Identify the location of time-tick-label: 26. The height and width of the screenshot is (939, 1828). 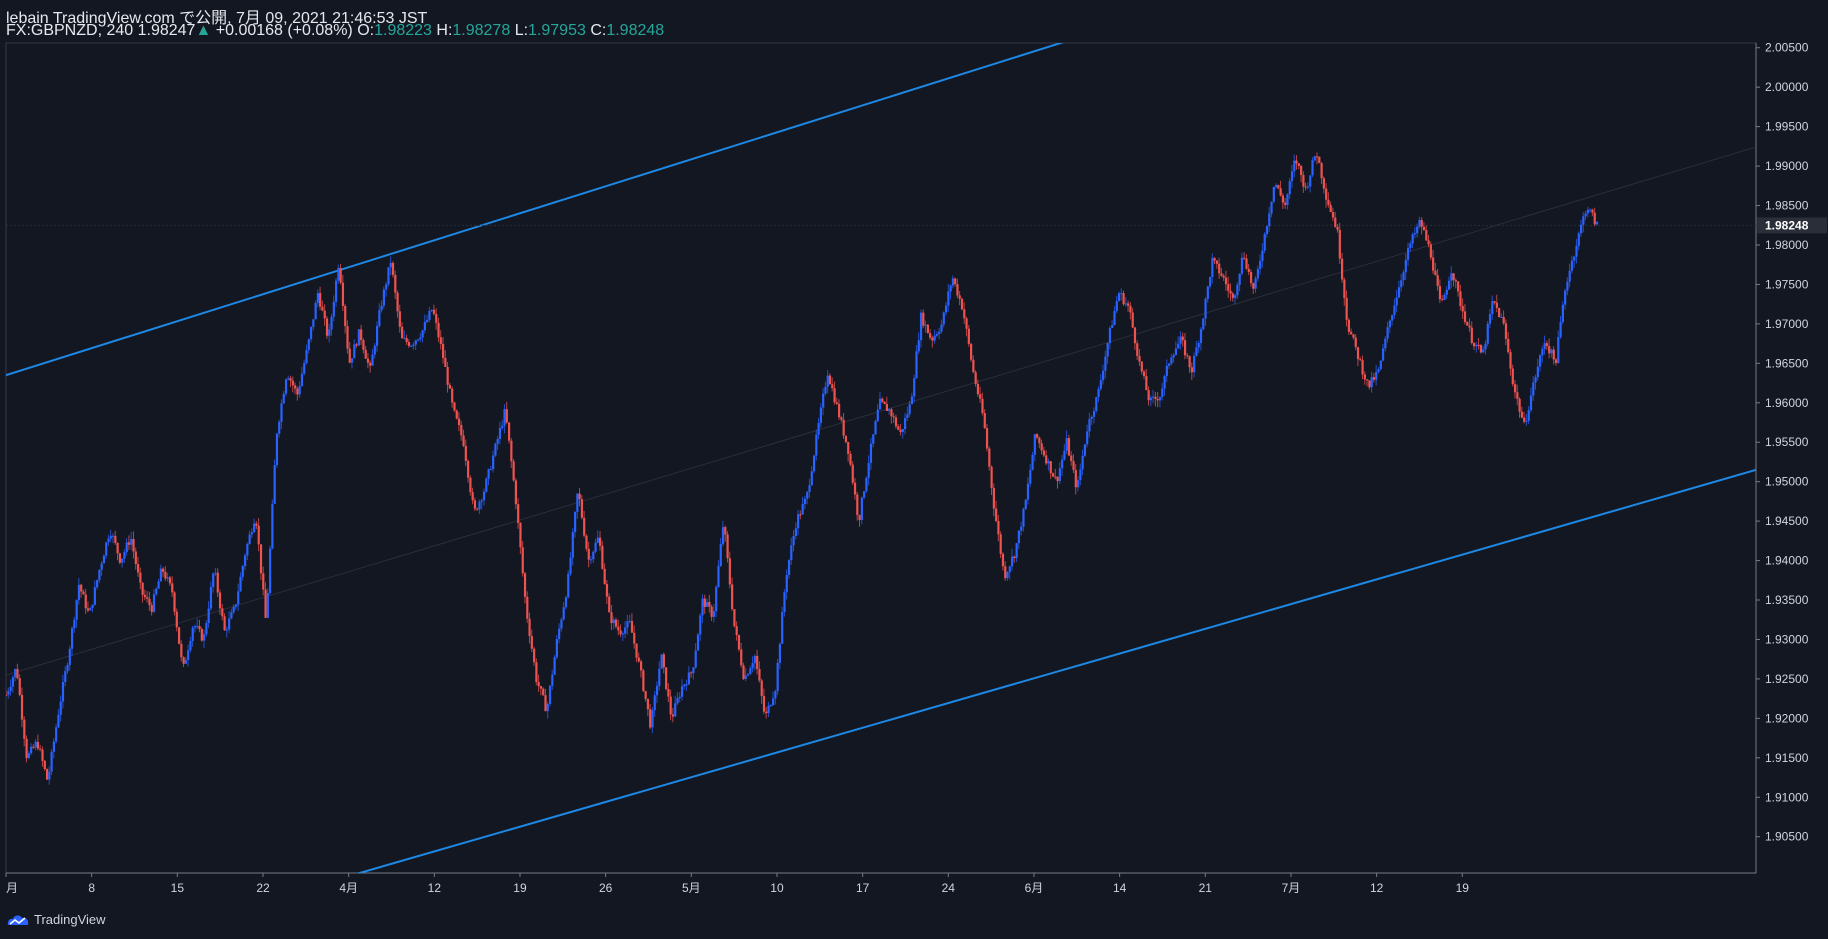
(606, 888).